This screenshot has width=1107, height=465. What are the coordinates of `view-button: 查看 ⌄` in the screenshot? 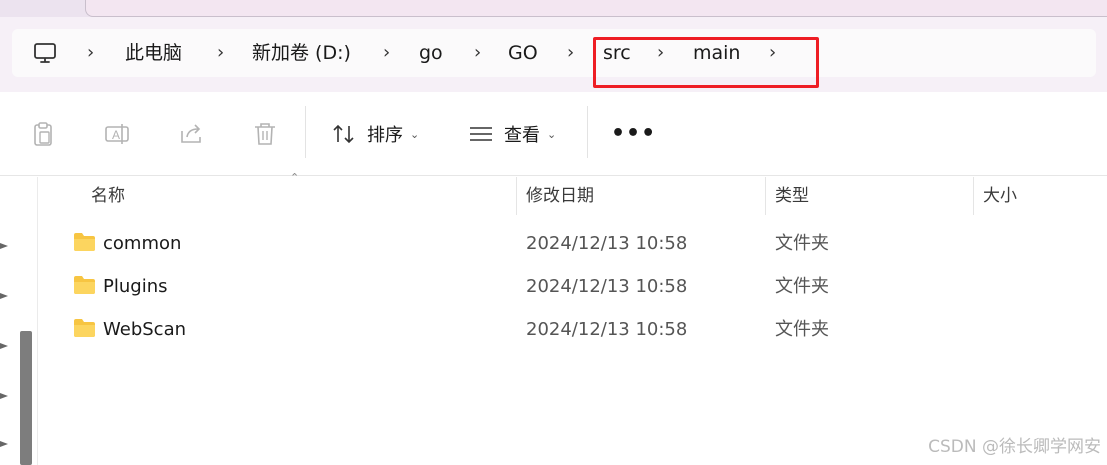 It's located at (512, 134).